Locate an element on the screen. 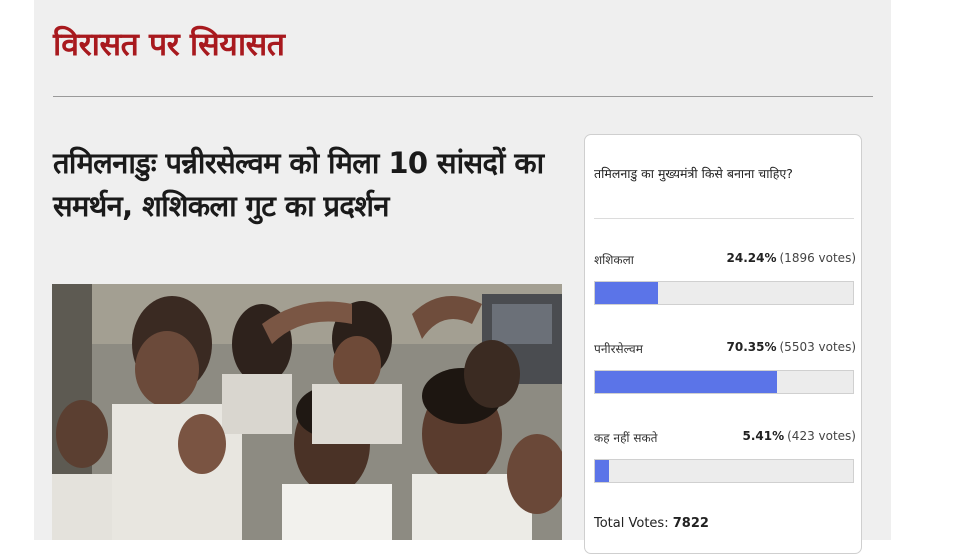 This screenshot has width=960, height=554. poll-option-sasikala: शशिकला 24.24% (1896 votes) is located at coordinates (725, 281).